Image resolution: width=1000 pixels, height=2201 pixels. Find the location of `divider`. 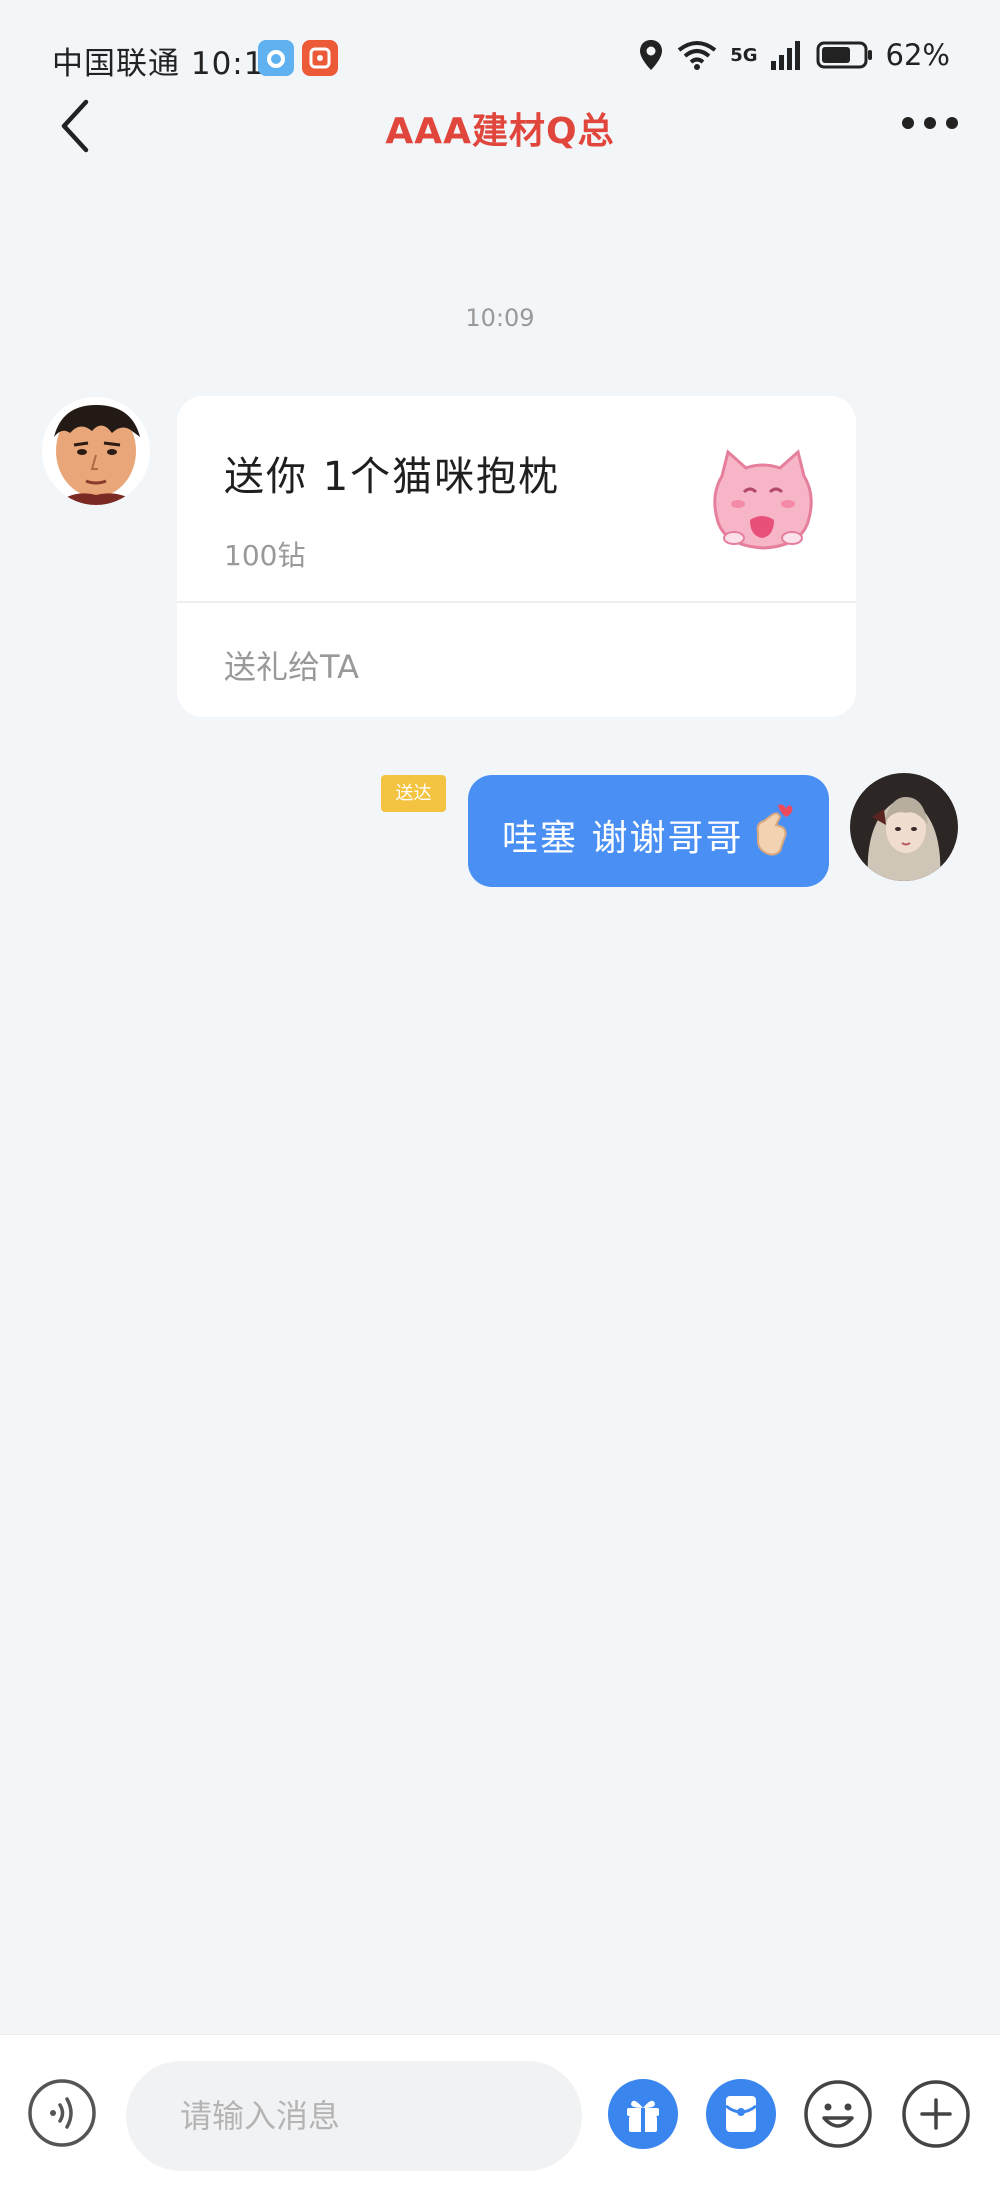

divider is located at coordinates (516, 602).